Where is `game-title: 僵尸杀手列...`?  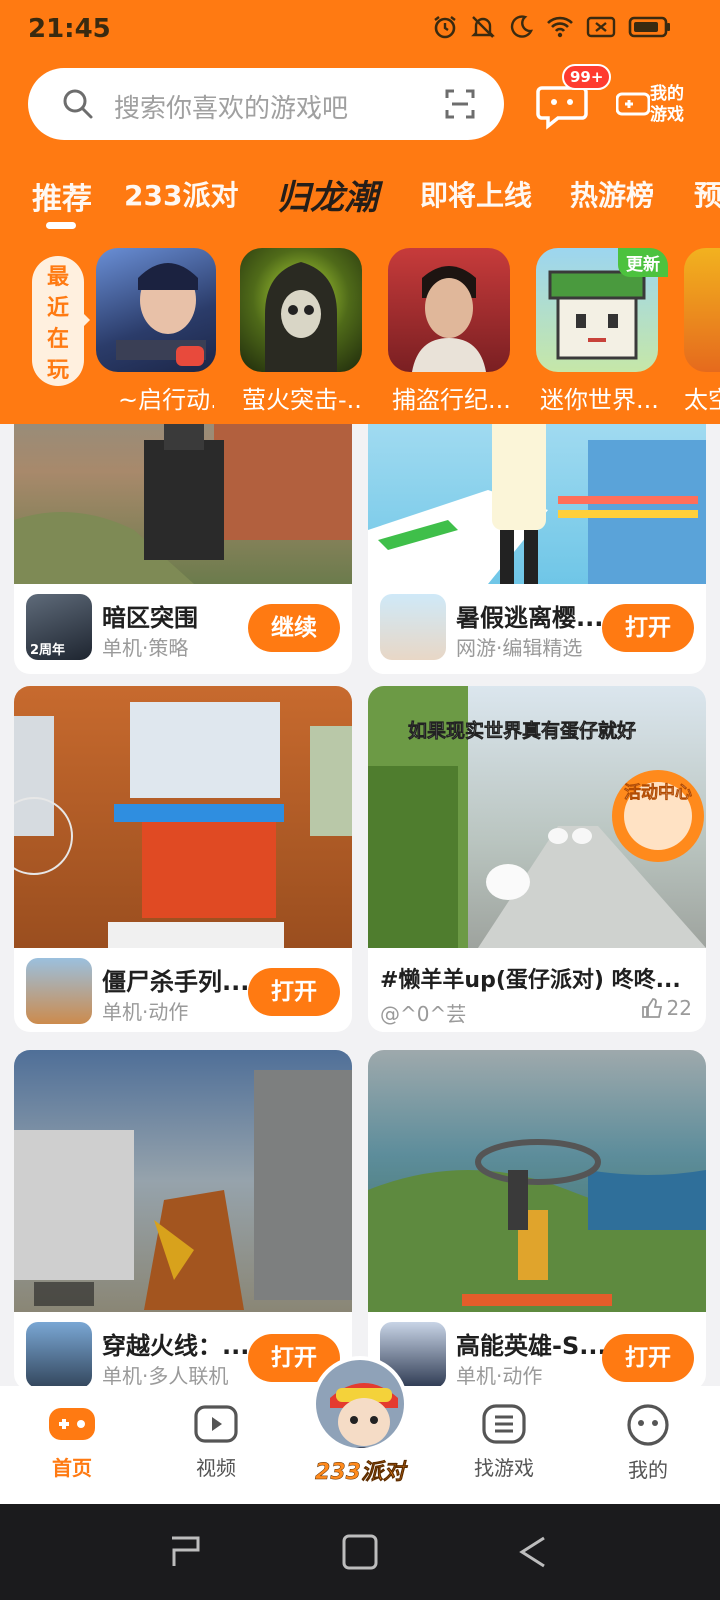 game-title: 僵尸杀手列... is located at coordinates (176, 982).